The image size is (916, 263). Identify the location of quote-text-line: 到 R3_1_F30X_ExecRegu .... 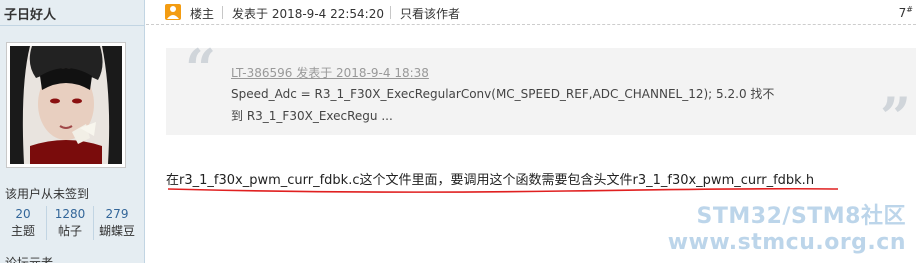
(312, 116).